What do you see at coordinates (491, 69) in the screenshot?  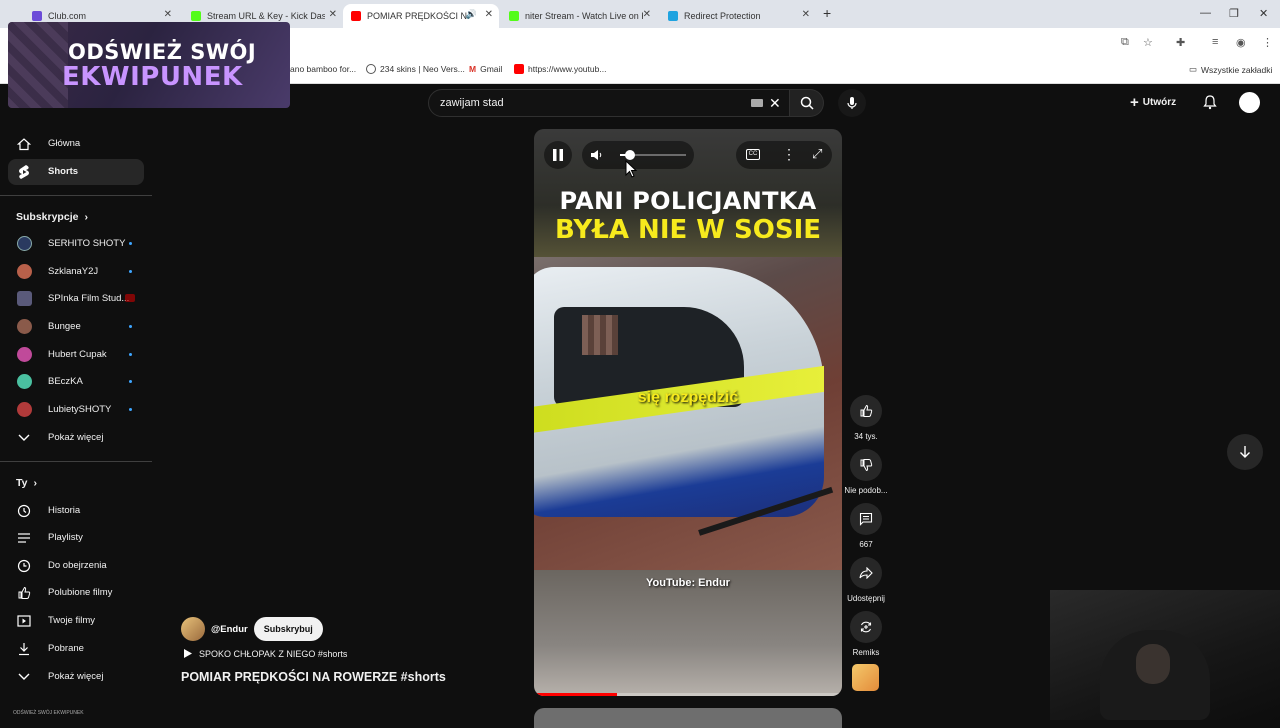 I see `bookmark-label: Gmail` at bounding box center [491, 69].